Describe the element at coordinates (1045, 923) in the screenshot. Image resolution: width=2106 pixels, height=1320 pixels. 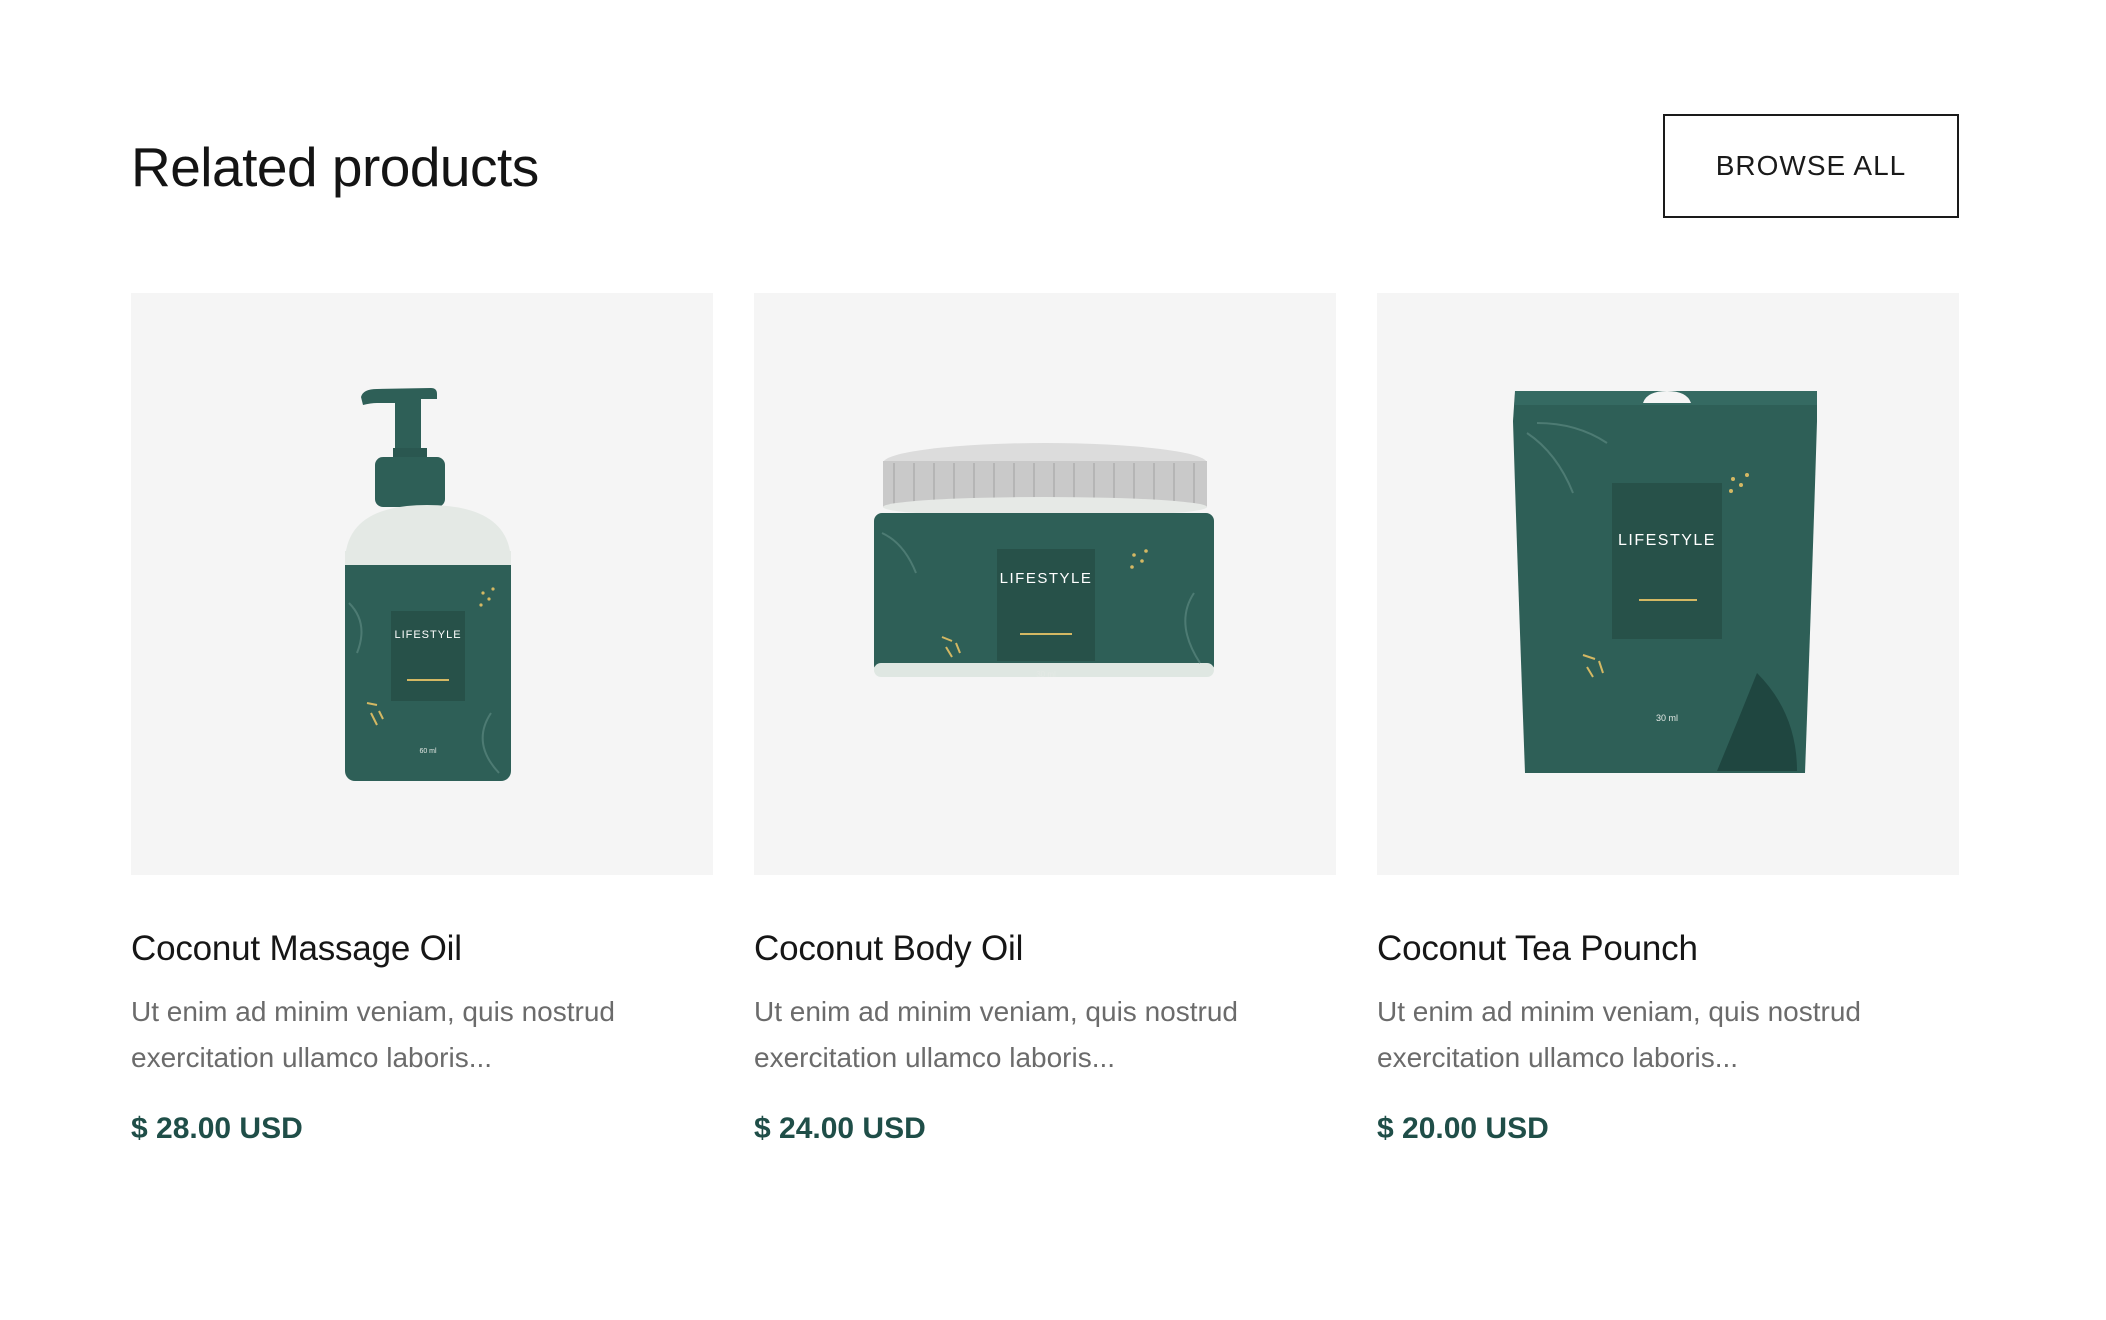
I see `product-title: Coconut Body Oil` at that location.